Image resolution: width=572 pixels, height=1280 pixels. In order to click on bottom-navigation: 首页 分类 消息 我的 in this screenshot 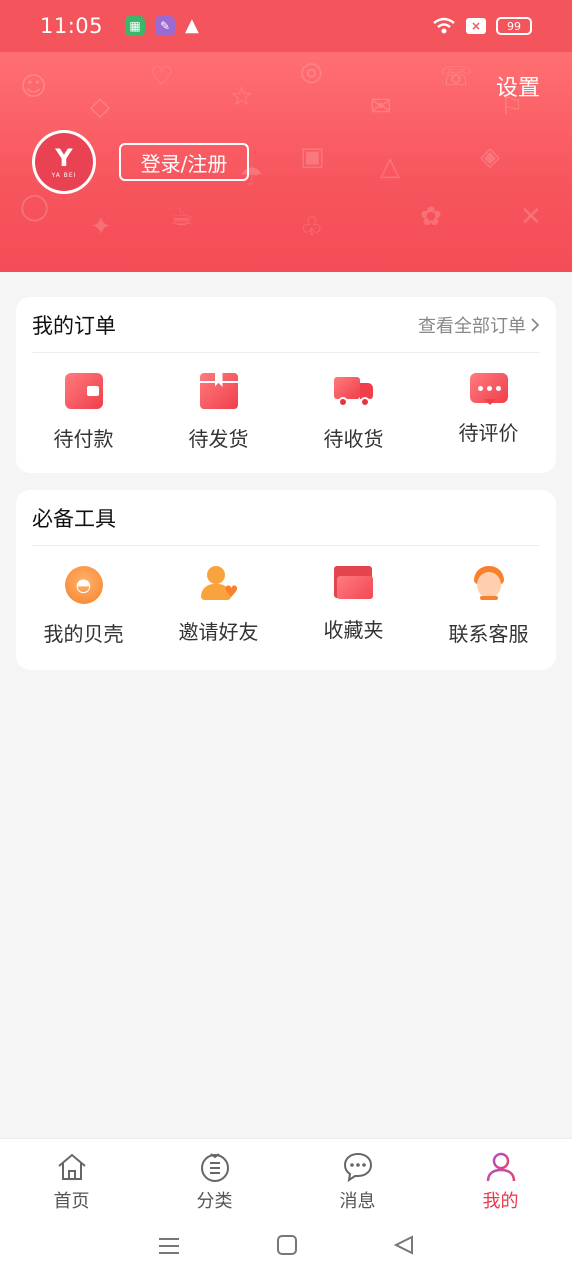, I will do `click(286, 1177)`.